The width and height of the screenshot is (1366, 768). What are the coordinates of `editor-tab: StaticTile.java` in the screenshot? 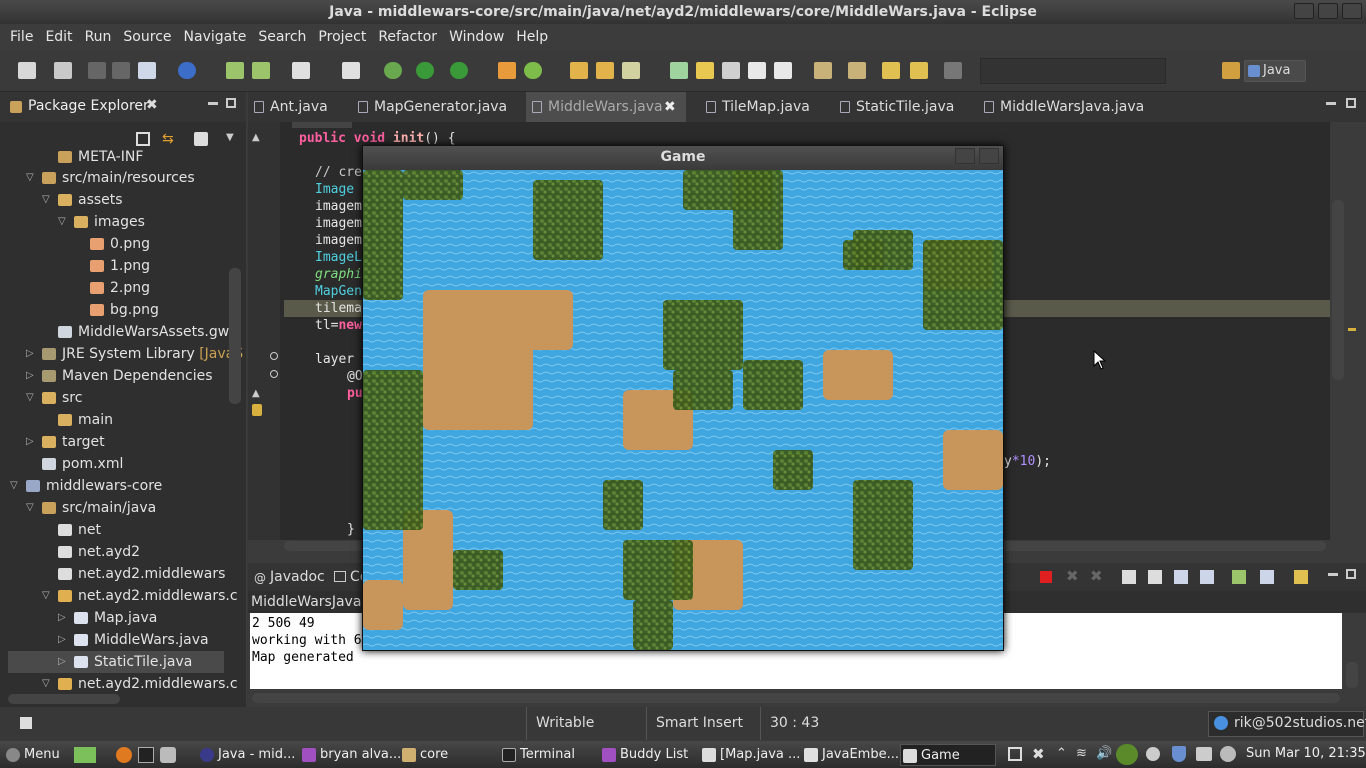 It's located at (904, 107).